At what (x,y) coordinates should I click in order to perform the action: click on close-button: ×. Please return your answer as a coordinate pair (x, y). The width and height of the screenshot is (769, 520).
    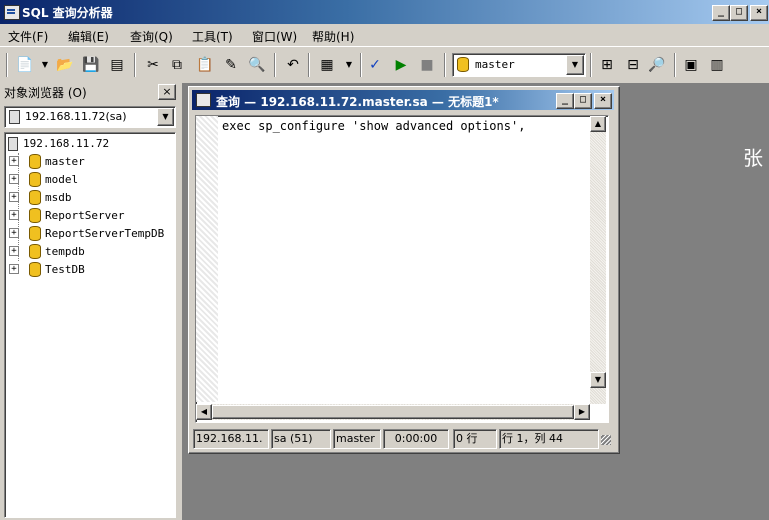
    Looking at the image, I should click on (759, 13).